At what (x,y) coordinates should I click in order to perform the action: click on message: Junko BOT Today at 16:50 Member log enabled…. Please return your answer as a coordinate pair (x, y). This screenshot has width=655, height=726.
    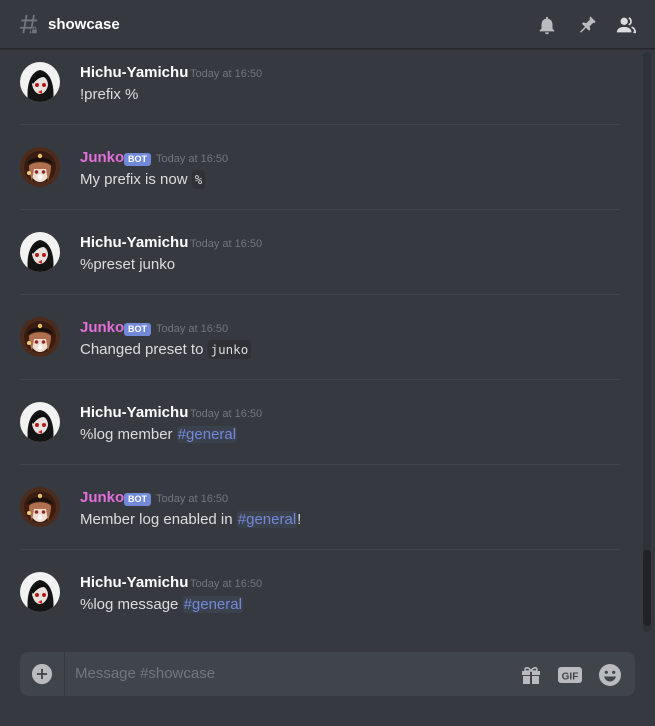
    Looking at the image, I should click on (320, 507).